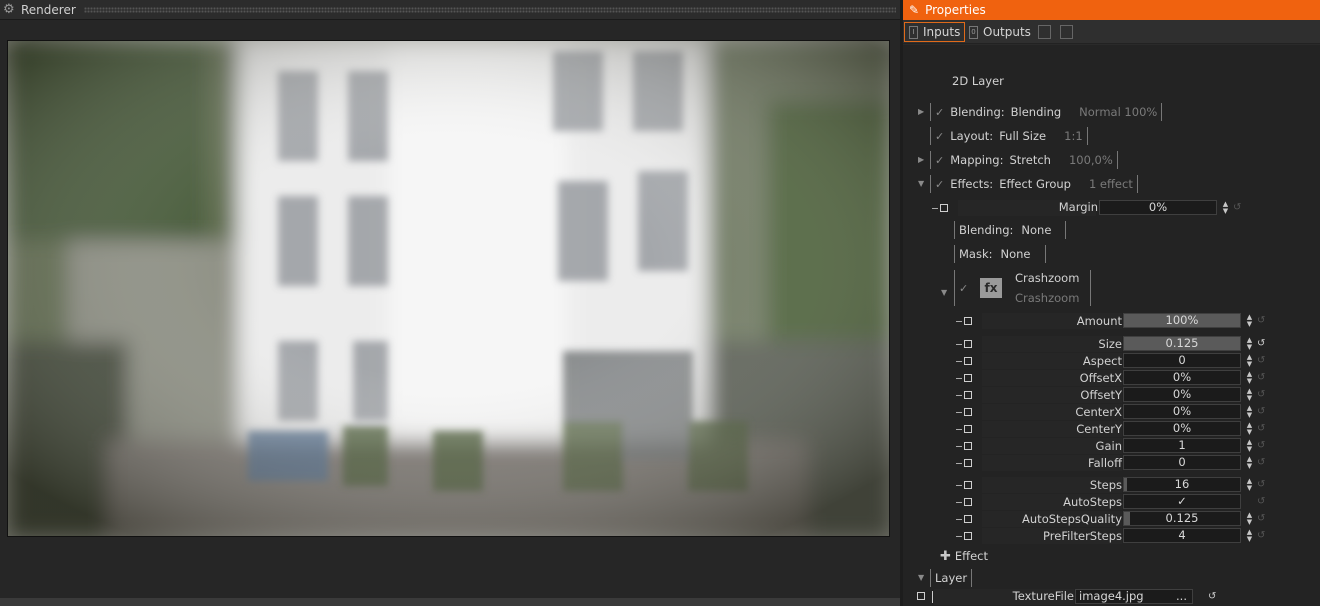  I want to click on add-effect-button: ✚ Effect, so click(964, 556).